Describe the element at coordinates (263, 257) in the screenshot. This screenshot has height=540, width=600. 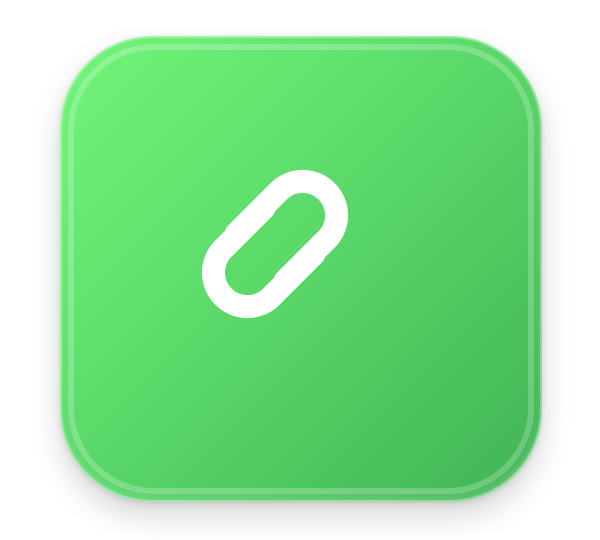
I see `link-chain-loop-lower` at that location.